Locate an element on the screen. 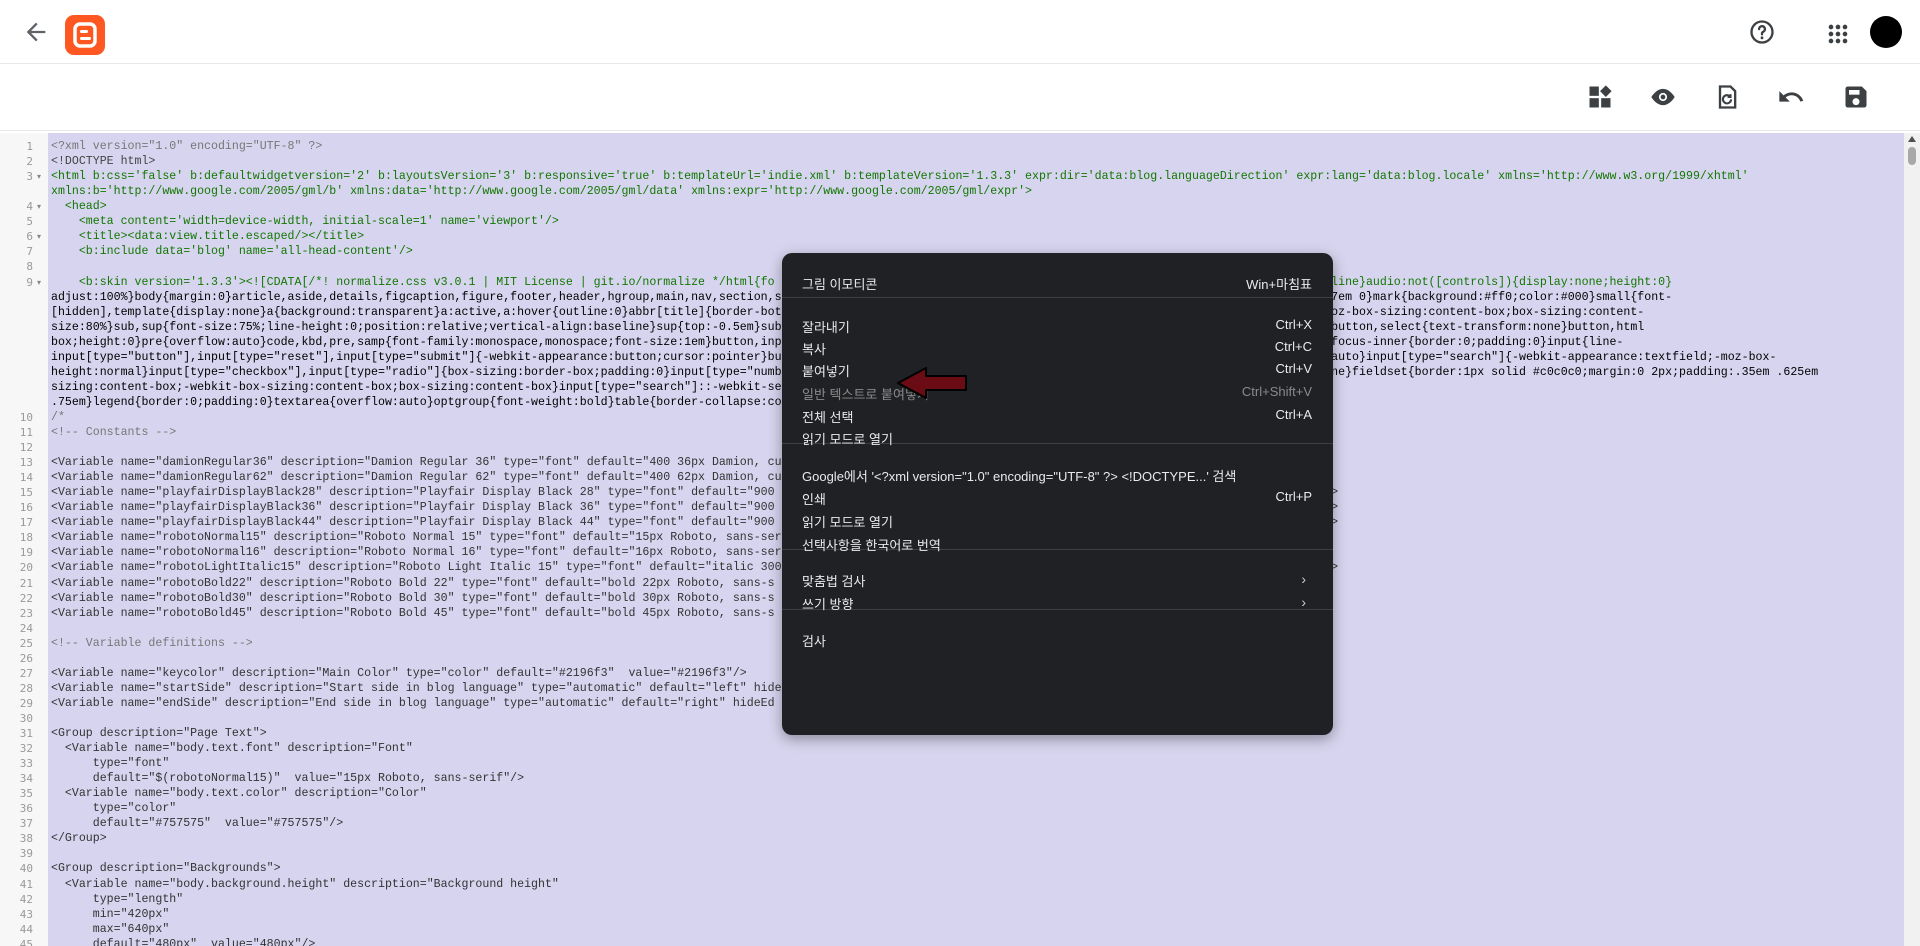 The width and height of the screenshot is (1920, 946). vertical-scrollbar is located at coordinates (1912, 539).